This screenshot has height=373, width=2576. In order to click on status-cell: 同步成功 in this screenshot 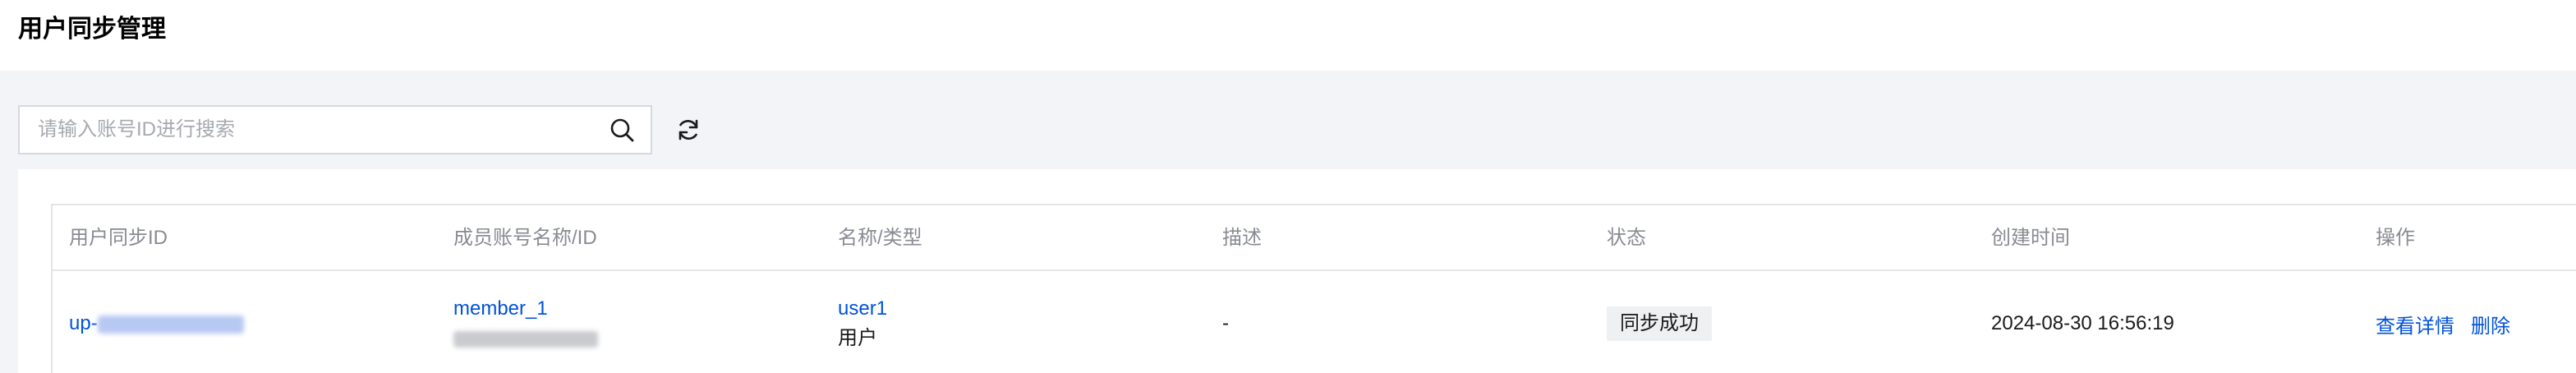, I will do `click(1659, 323)`.